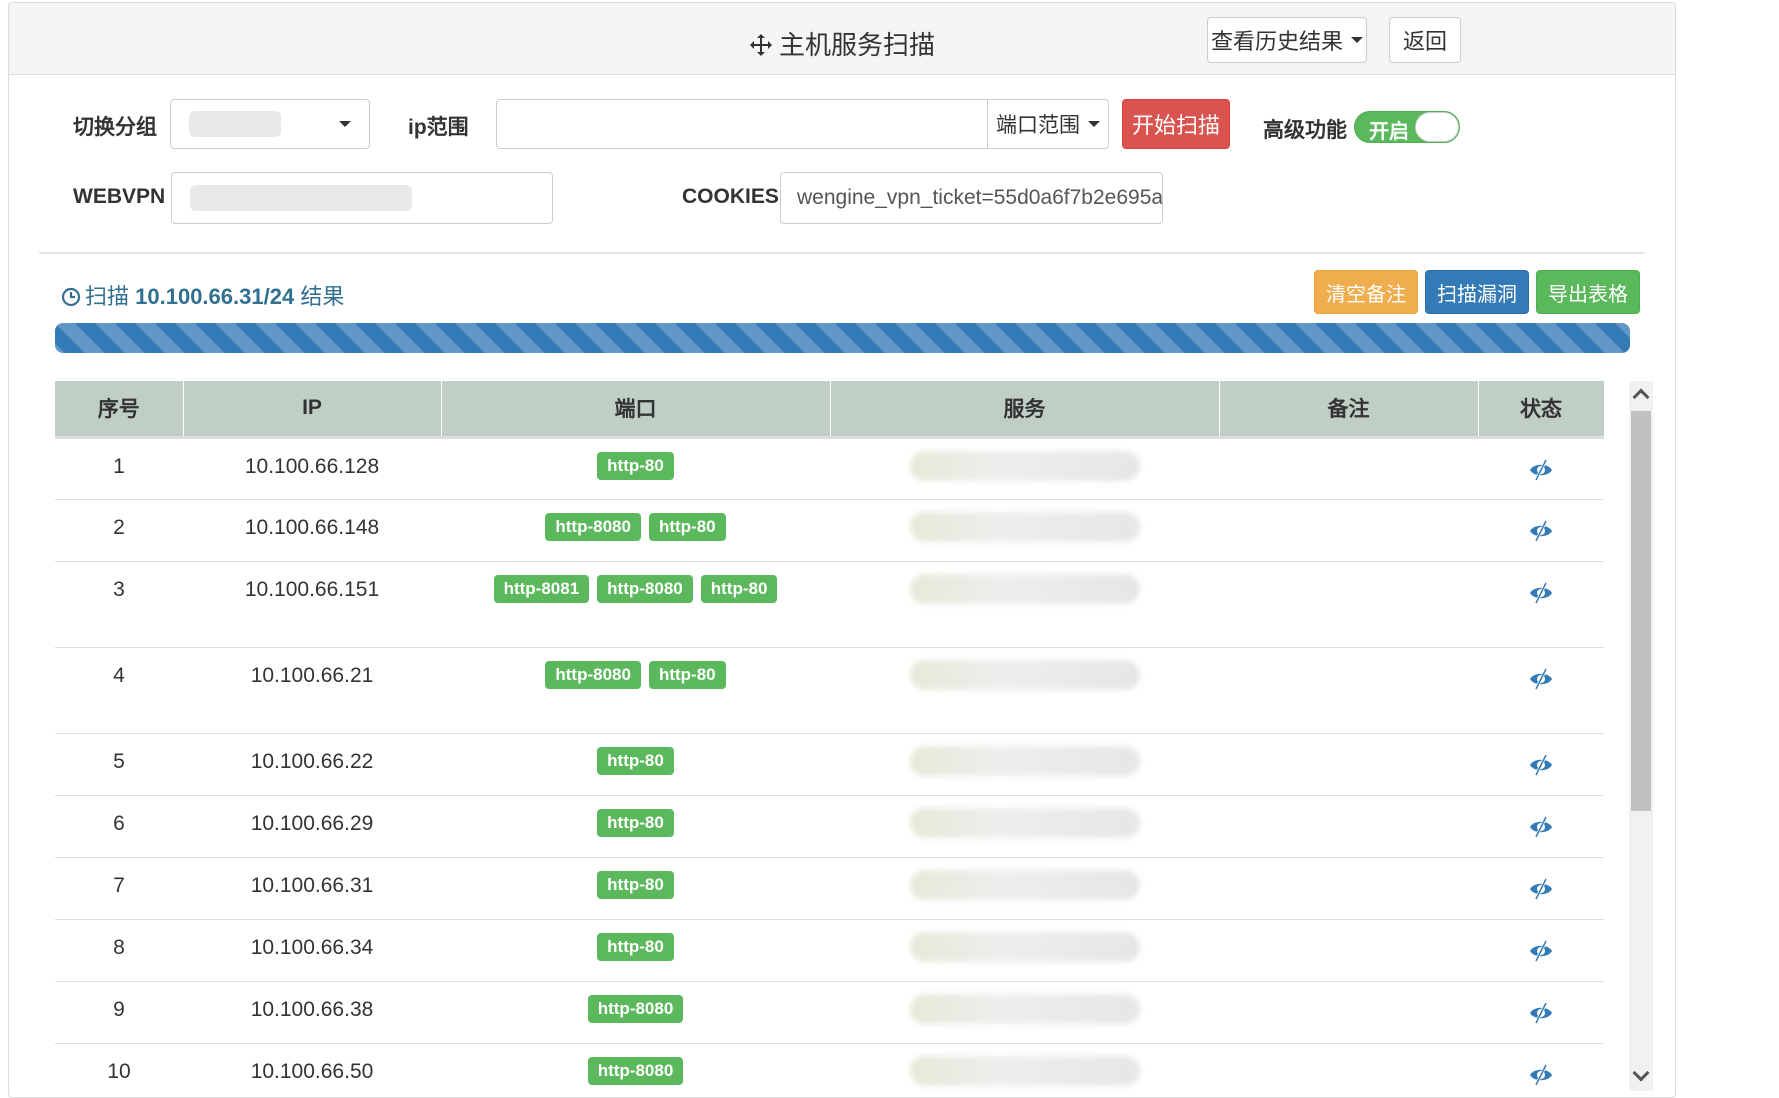 The height and width of the screenshot is (1098, 1779). What do you see at coordinates (856, 45) in the screenshot?
I see `page-title-text: 主机服务扫描` at bounding box center [856, 45].